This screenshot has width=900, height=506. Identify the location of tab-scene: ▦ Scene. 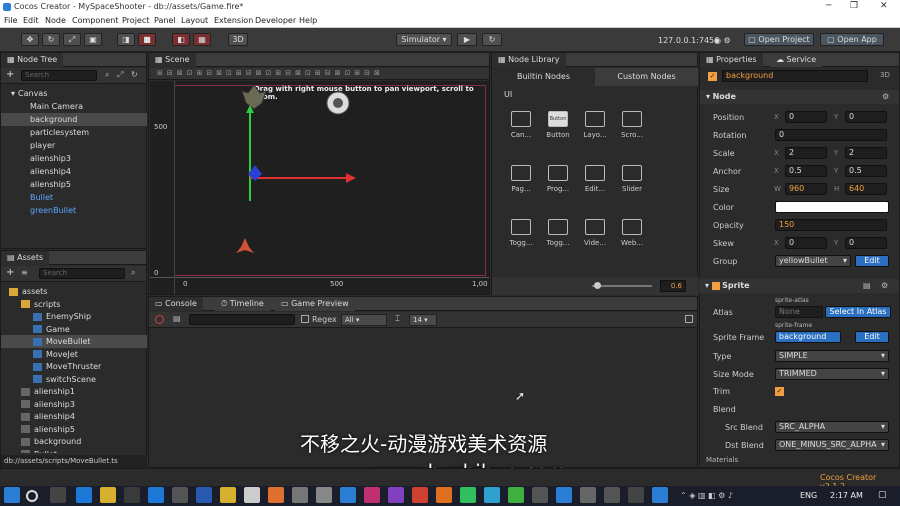
(172, 60).